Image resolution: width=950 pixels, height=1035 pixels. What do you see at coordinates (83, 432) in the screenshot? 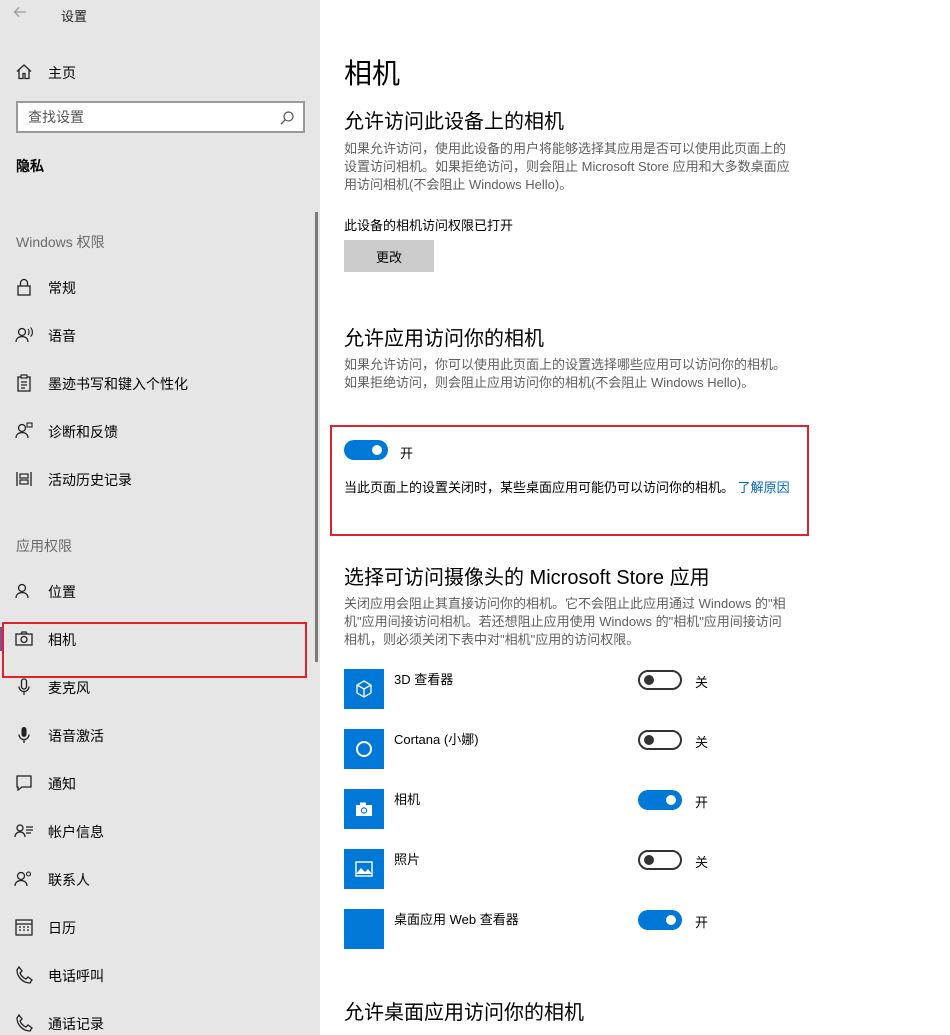
I see `sidebar-item-label: 诊断和反馈` at bounding box center [83, 432].